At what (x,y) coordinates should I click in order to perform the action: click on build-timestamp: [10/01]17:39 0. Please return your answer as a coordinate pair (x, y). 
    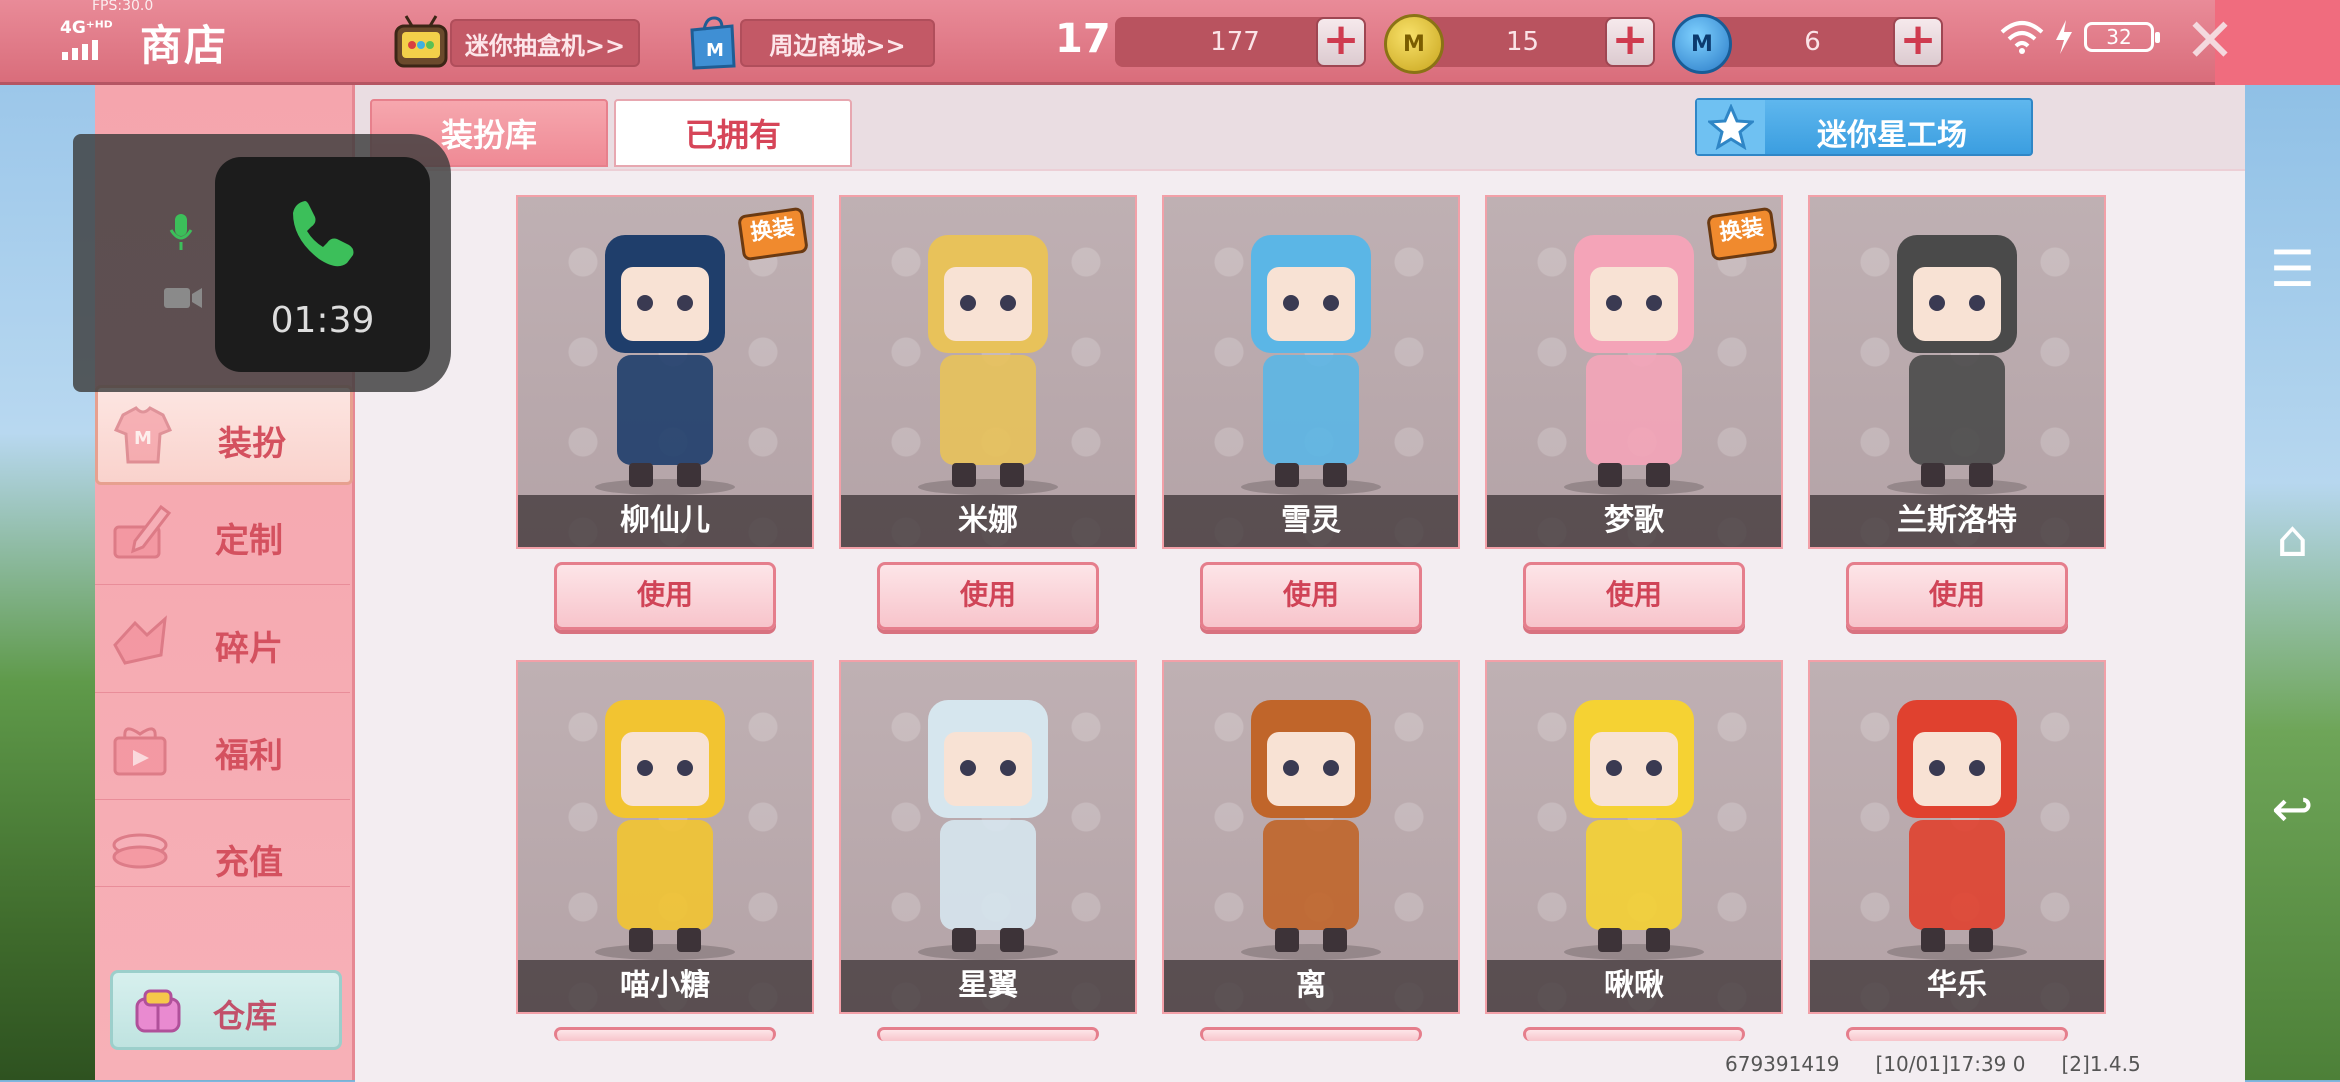
    Looking at the image, I should click on (1950, 1064).